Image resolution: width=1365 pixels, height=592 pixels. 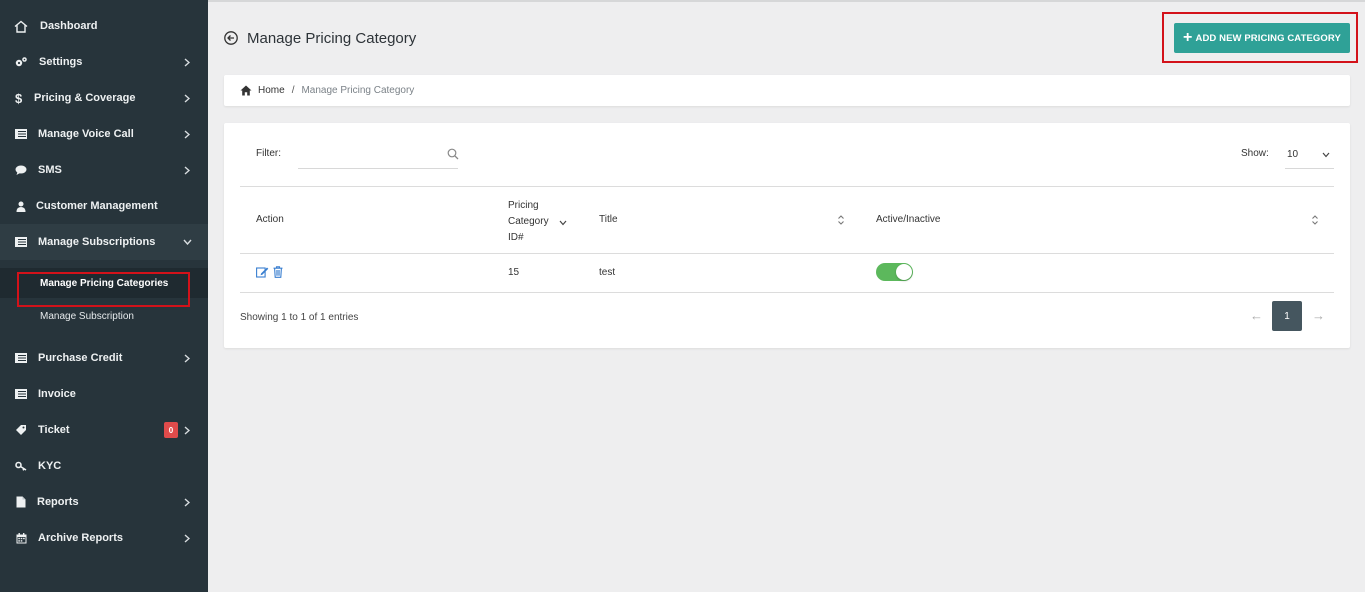 I want to click on pagination-page-1: 1, so click(x=1287, y=316).